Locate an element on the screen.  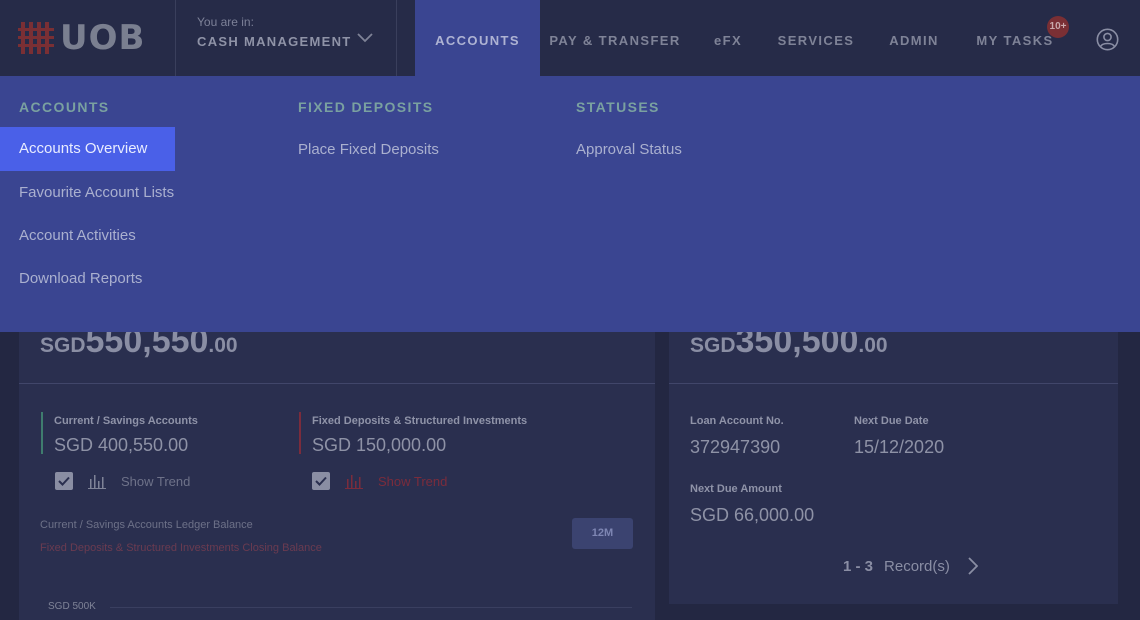
menu-heading-accounts: ACCOUNTS is located at coordinates (64, 107).